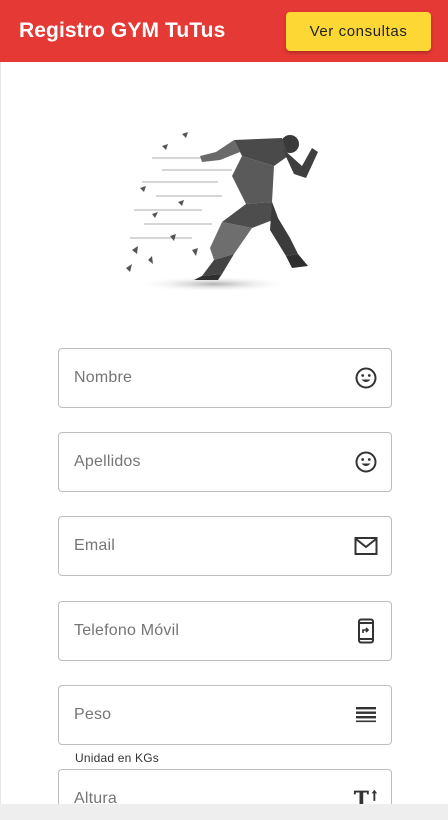 The height and width of the screenshot is (820, 448). I want to click on weight-field, so click(225, 715).